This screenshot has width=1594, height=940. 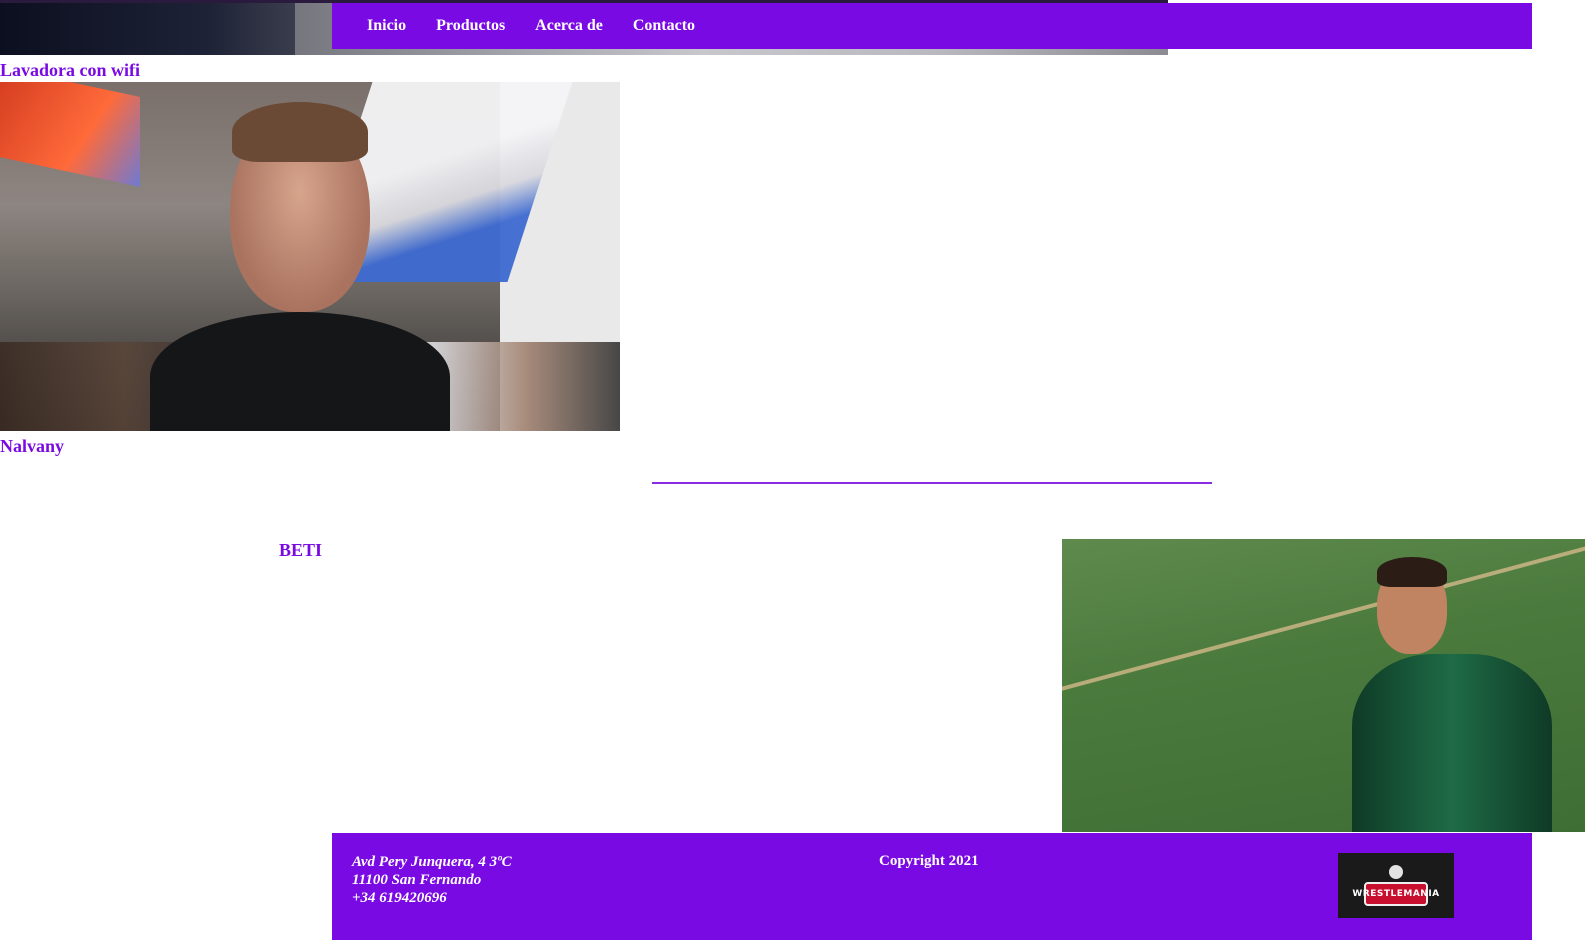 I want to click on nav-link-inicio: Inicio, so click(x=386, y=25).